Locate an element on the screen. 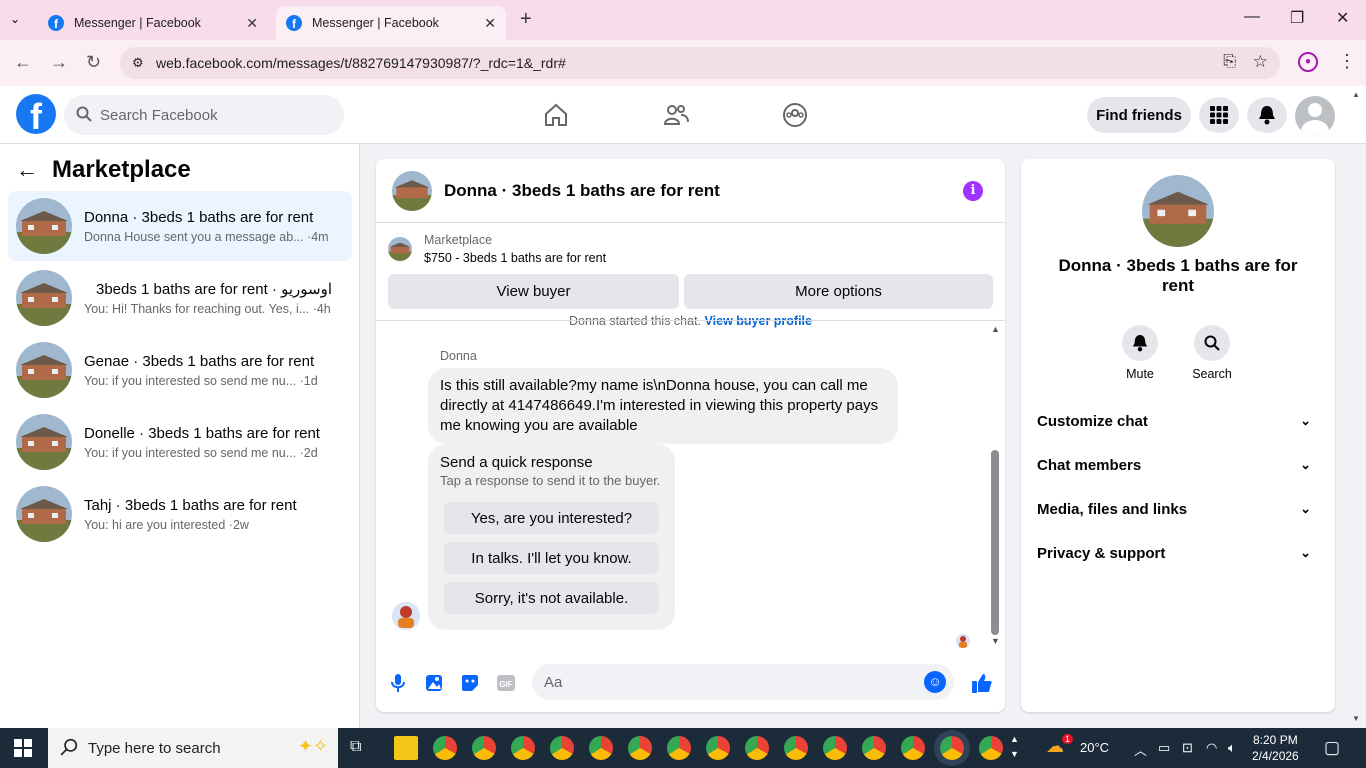 This screenshot has width=1366, height=768. svg-text: GIF is located at coordinates (505, 684).